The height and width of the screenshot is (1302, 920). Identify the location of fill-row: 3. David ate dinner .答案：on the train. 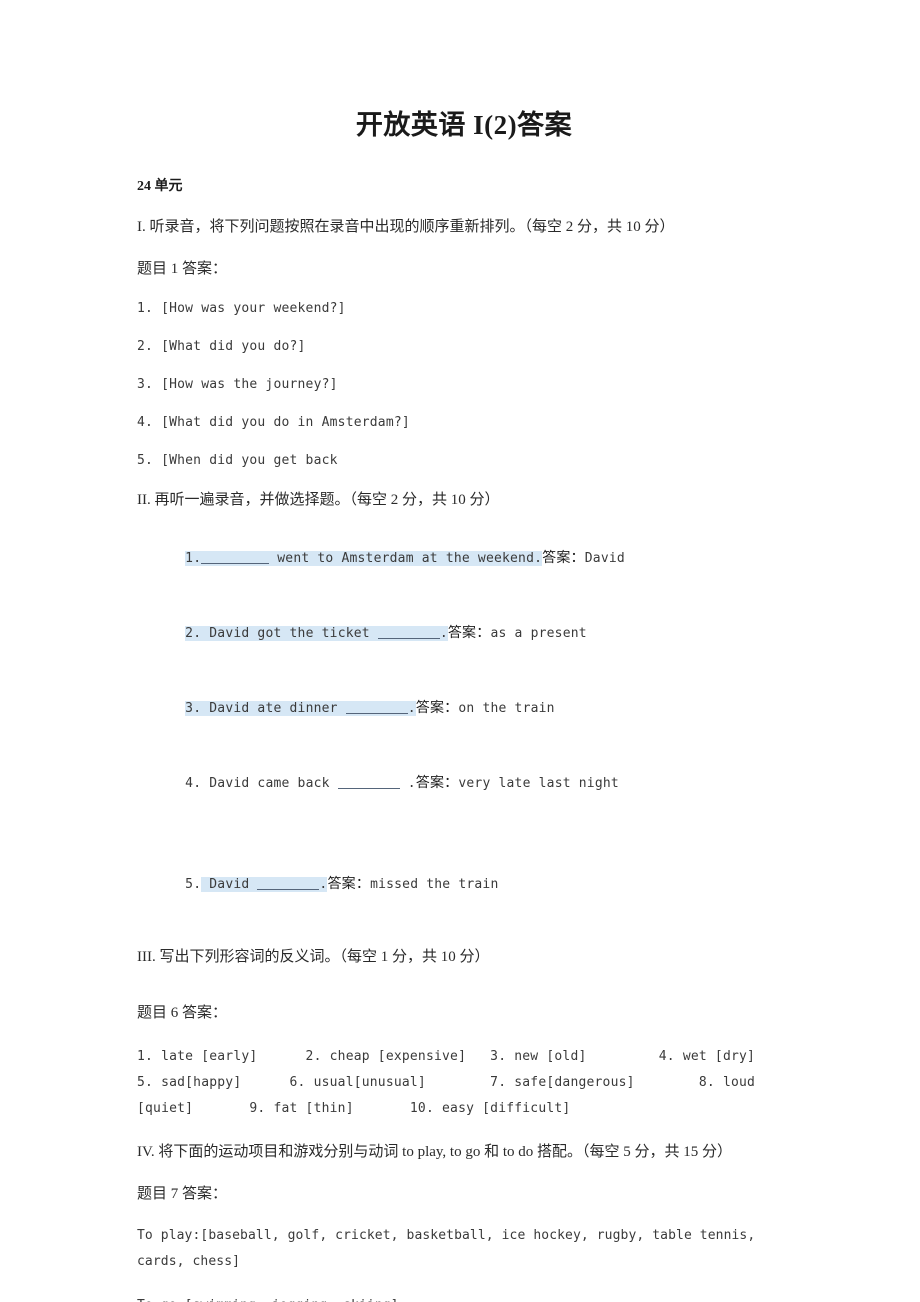
(464, 708).